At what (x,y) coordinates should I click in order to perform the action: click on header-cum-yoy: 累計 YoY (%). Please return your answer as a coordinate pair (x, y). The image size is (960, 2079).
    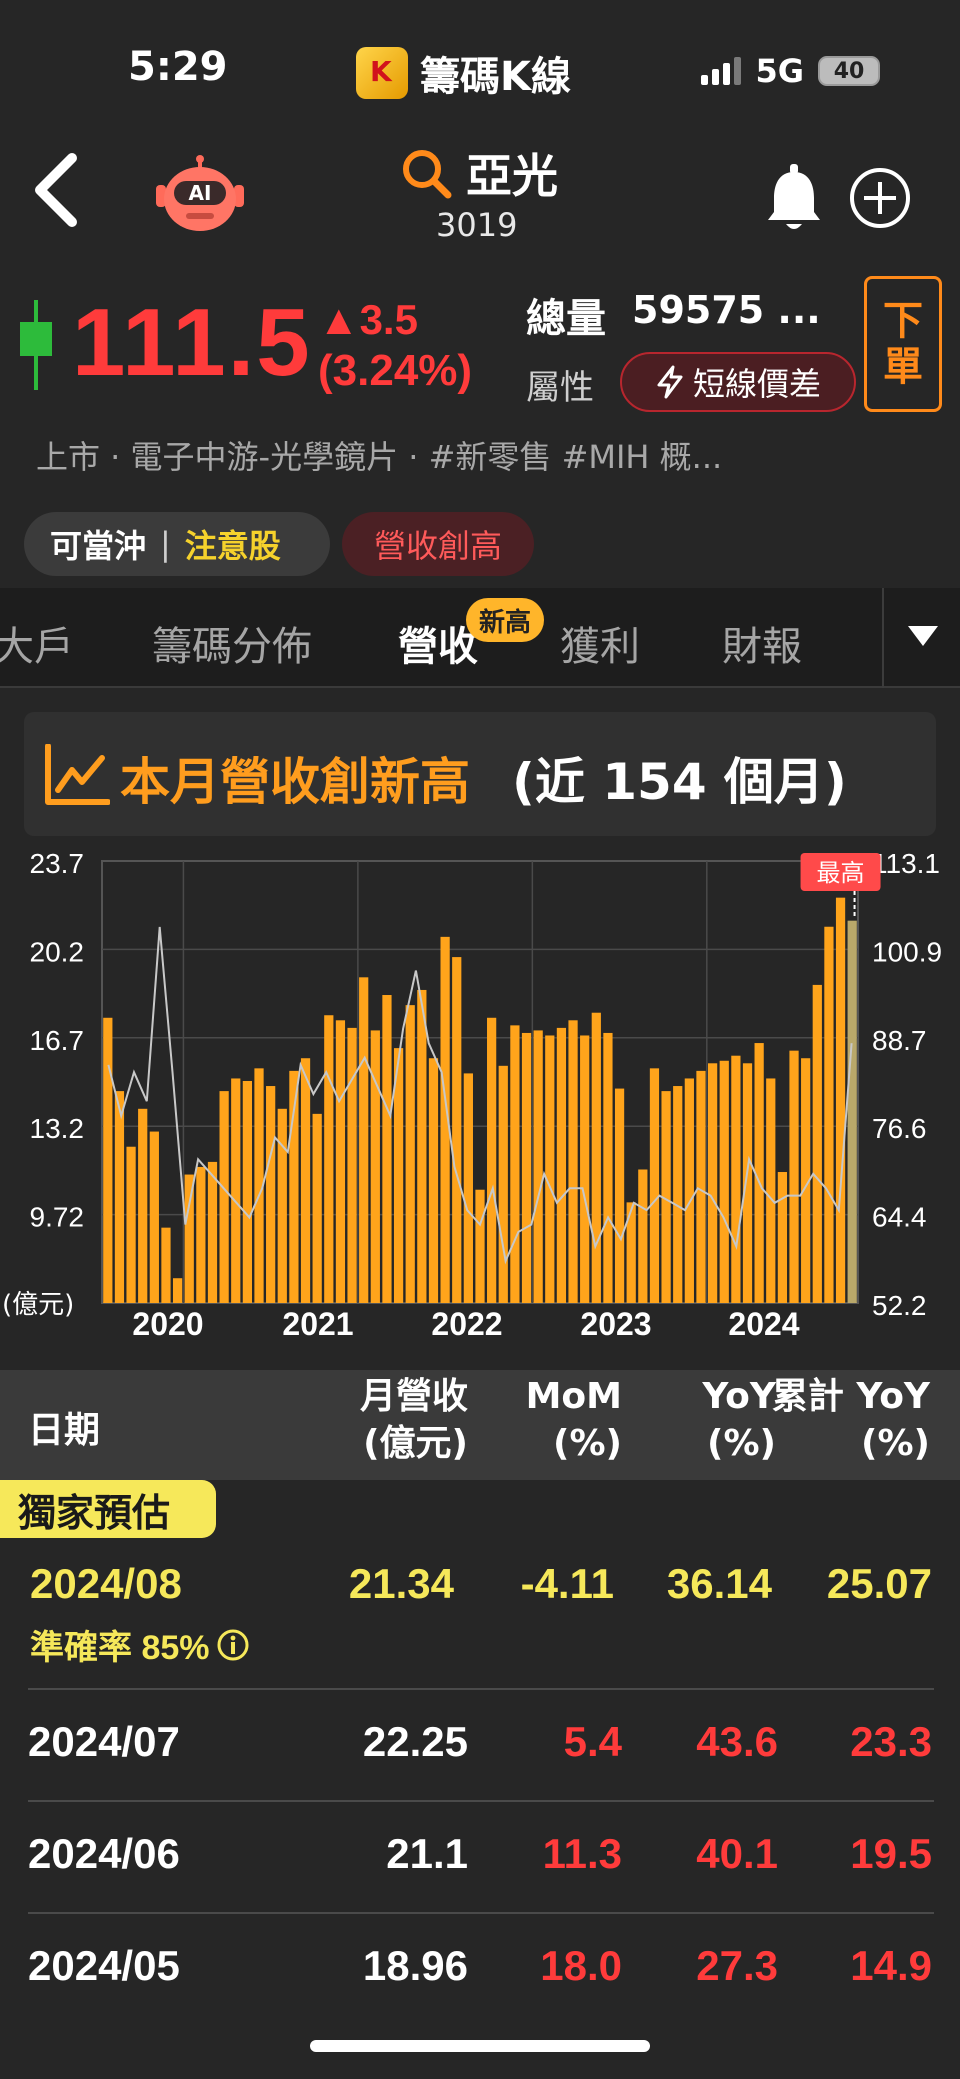
    Looking at the image, I should click on (850, 1420).